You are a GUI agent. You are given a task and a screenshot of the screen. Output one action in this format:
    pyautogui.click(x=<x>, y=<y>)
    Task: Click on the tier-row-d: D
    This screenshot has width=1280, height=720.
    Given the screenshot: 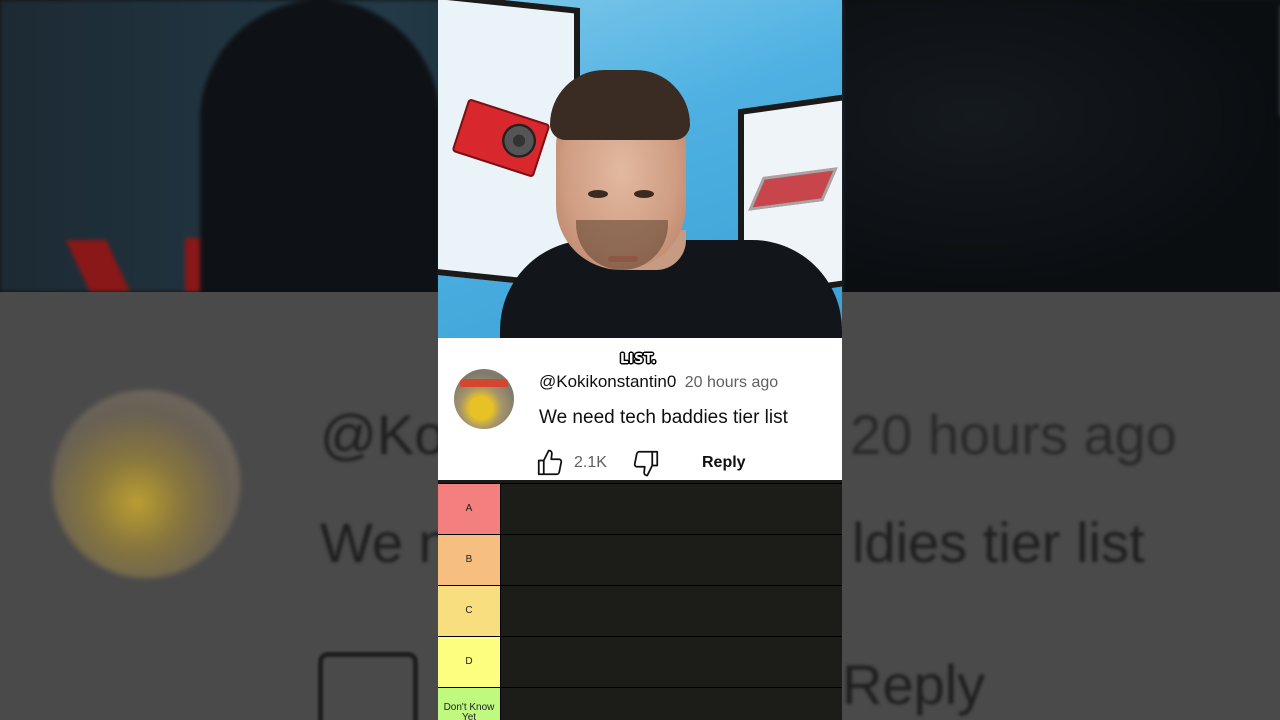 What is the action you would take?
    pyautogui.click(x=640, y=661)
    